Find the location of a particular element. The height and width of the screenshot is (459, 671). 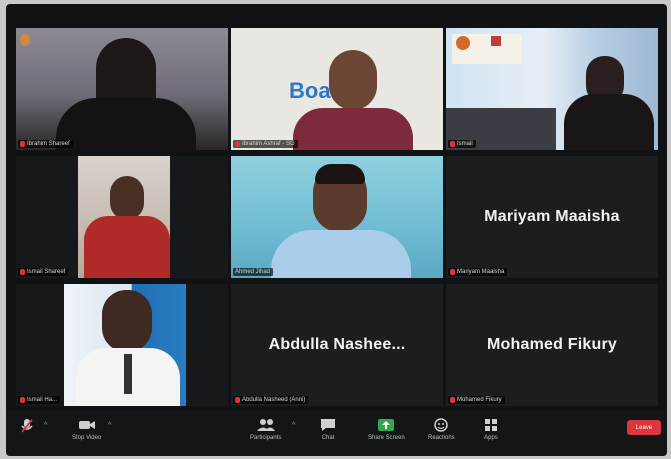

reactions-button: Reactions is located at coordinates (441, 429).